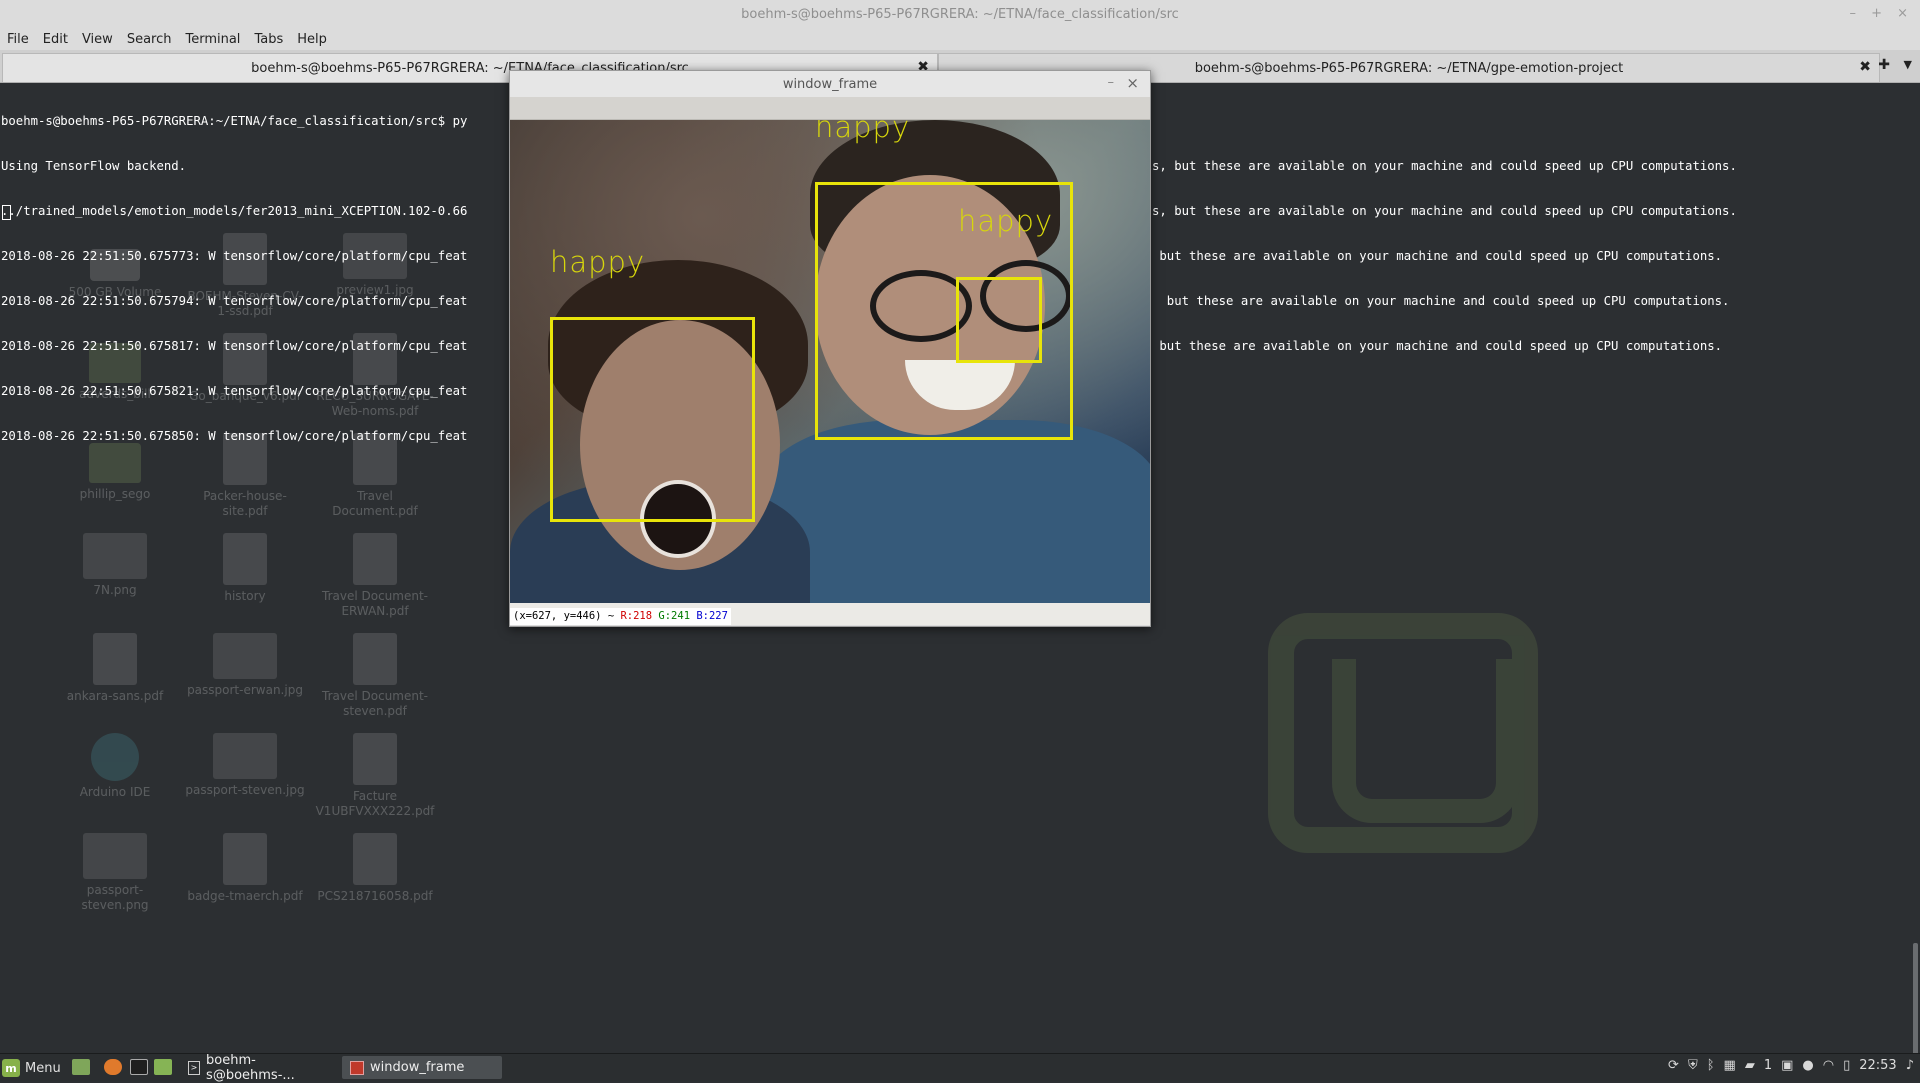 The width and height of the screenshot is (1920, 1083). Describe the element at coordinates (1865, 67) in the screenshot. I see `close-tab-icon: ✖` at that location.